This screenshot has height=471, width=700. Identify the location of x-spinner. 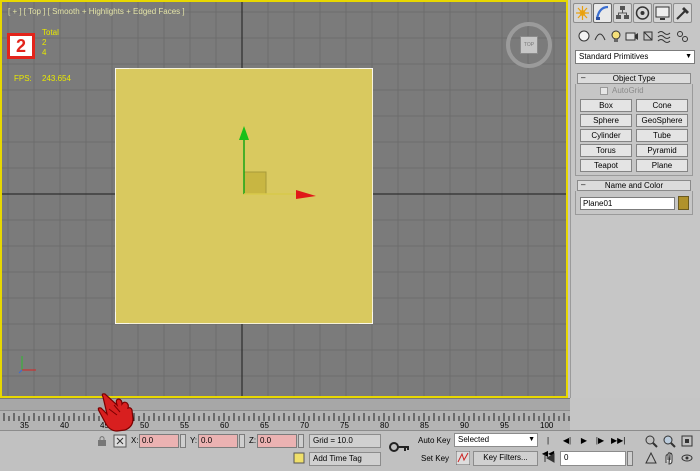
(183, 441).